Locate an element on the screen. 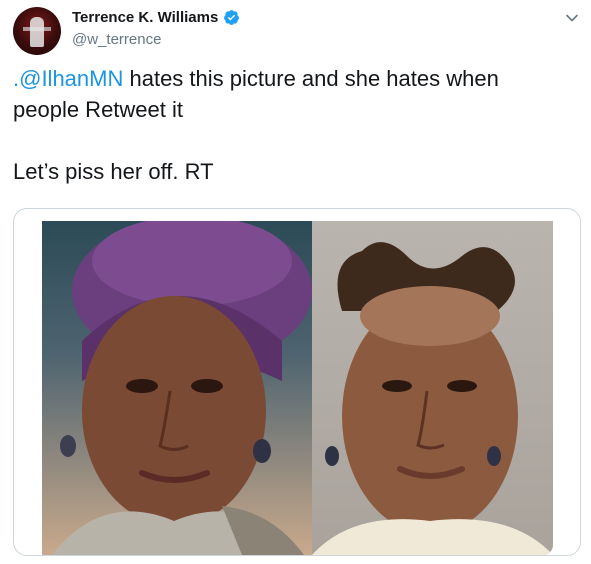  verified-badge-icon is located at coordinates (232, 17).